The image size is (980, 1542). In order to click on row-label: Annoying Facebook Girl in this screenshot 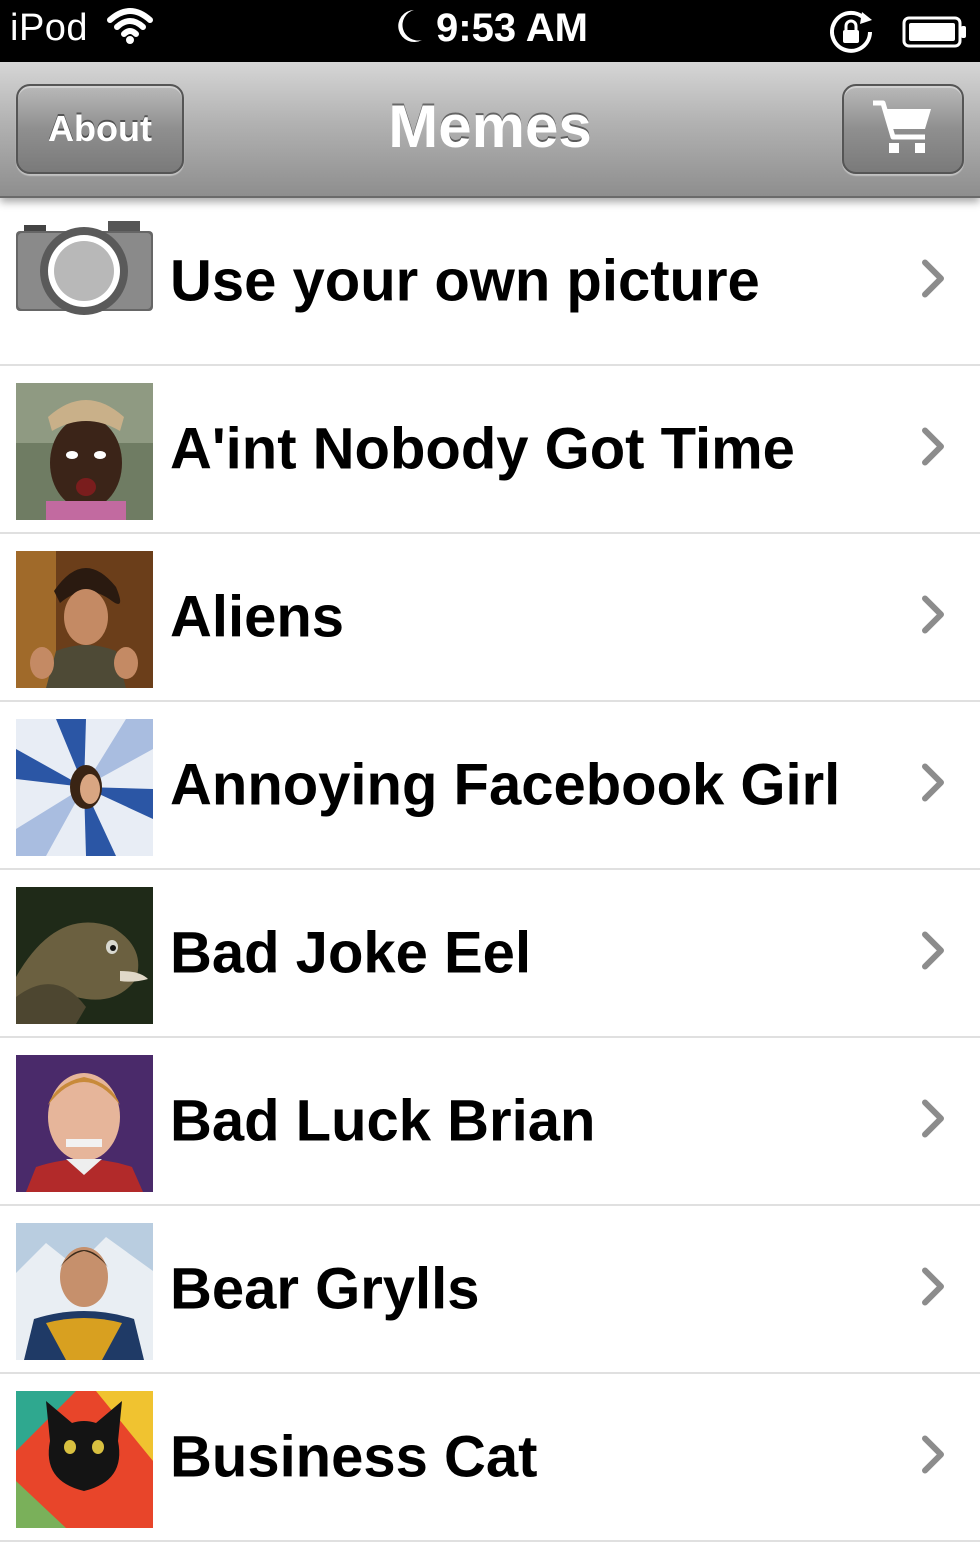, I will do `click(505, 785)`.